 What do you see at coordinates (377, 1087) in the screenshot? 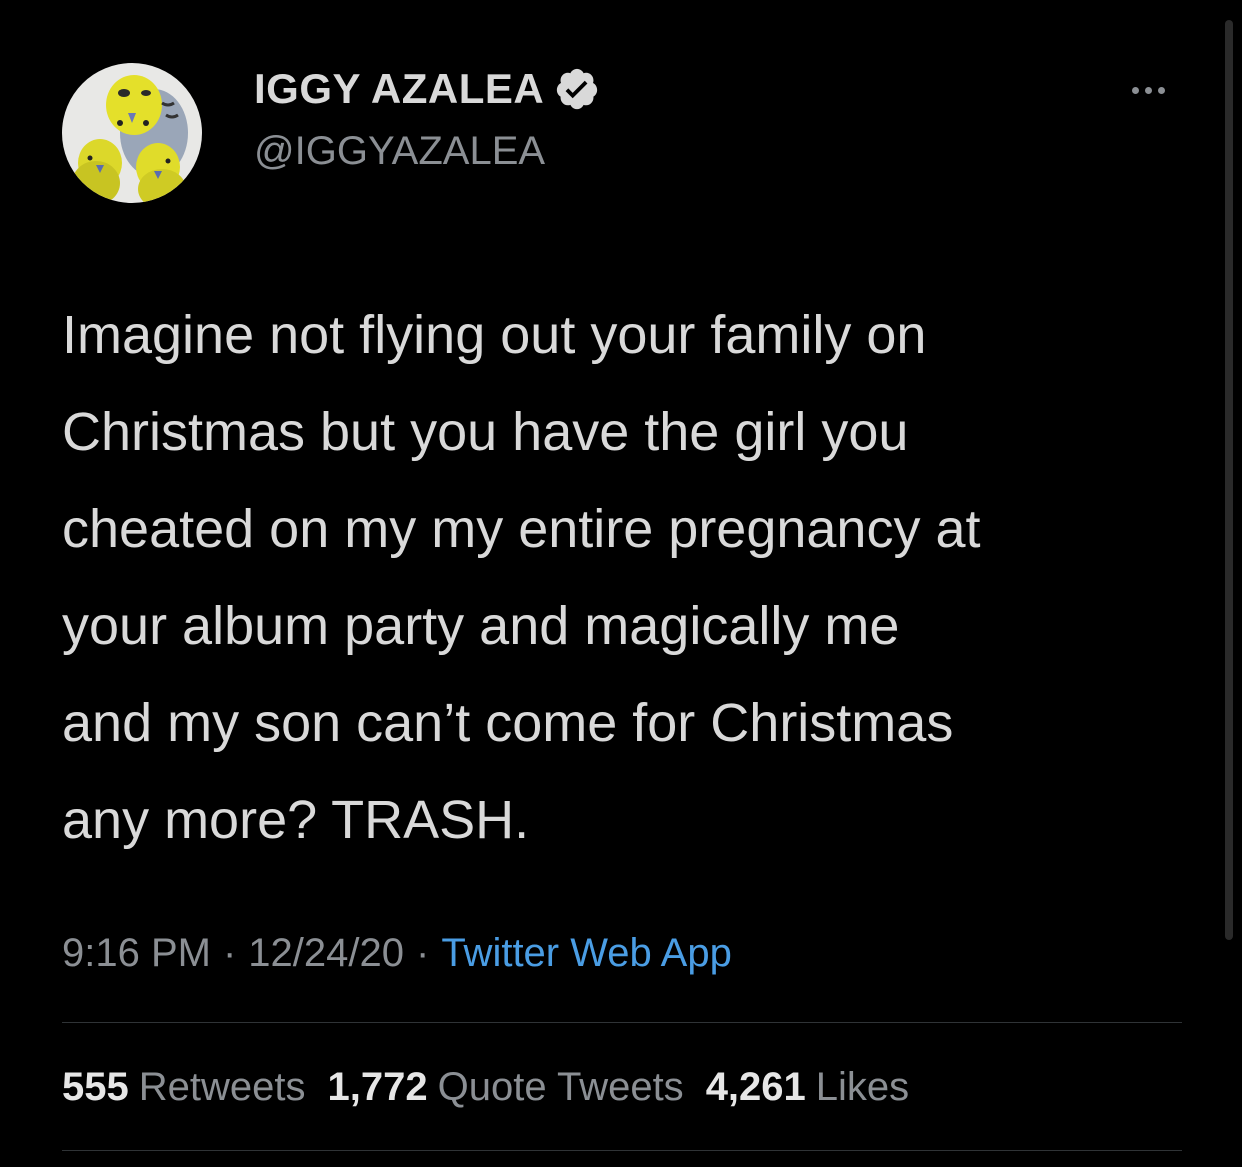
I see `quote-tweets-count: 1,772` at bounding box center [377, 1087].